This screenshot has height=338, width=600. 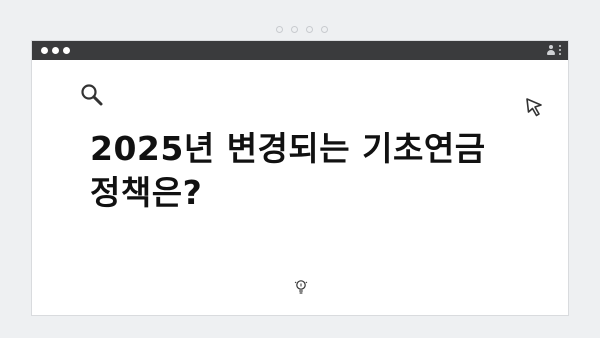 I want to click on cursor-pointer-icon, so click(x=534, y=107).